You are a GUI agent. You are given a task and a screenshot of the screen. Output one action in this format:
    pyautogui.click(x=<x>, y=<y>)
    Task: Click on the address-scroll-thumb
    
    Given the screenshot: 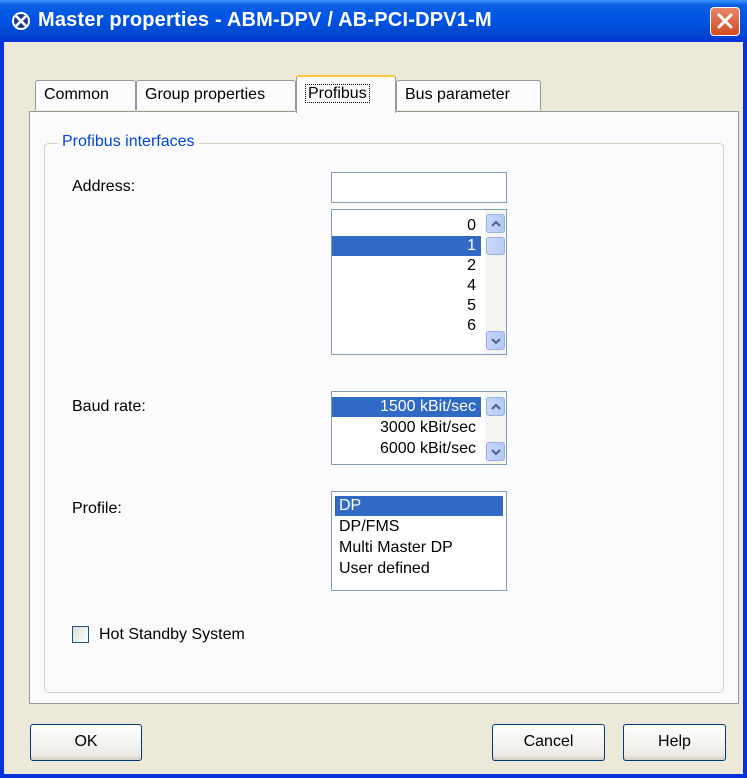 What is the action you would take?
    pyautogui.click(x=495, y=246)
    